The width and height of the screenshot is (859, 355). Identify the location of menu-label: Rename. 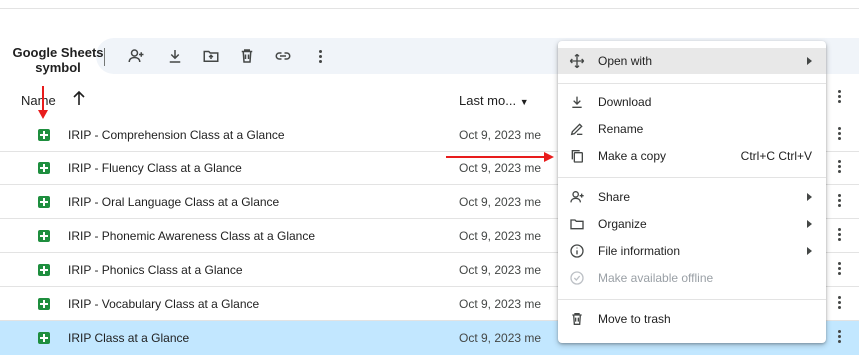
(621, 129).